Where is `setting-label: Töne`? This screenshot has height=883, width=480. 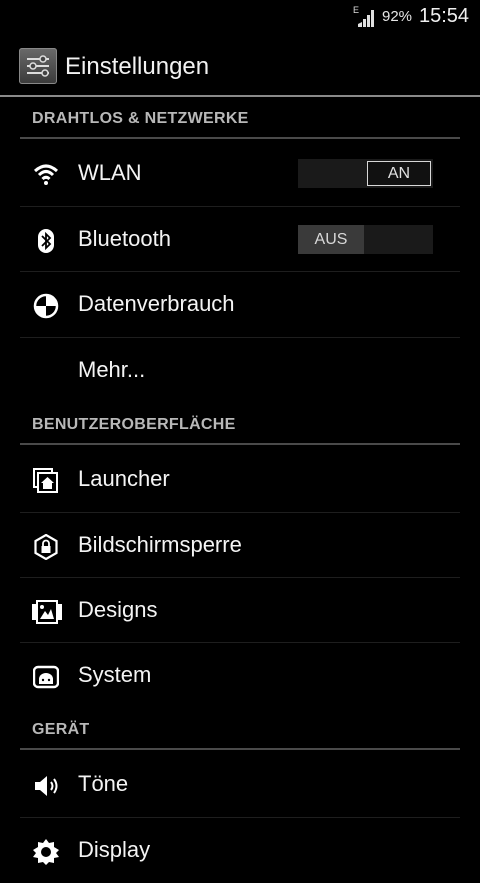 setting-label: Töne is located at coordinates (103, 783).